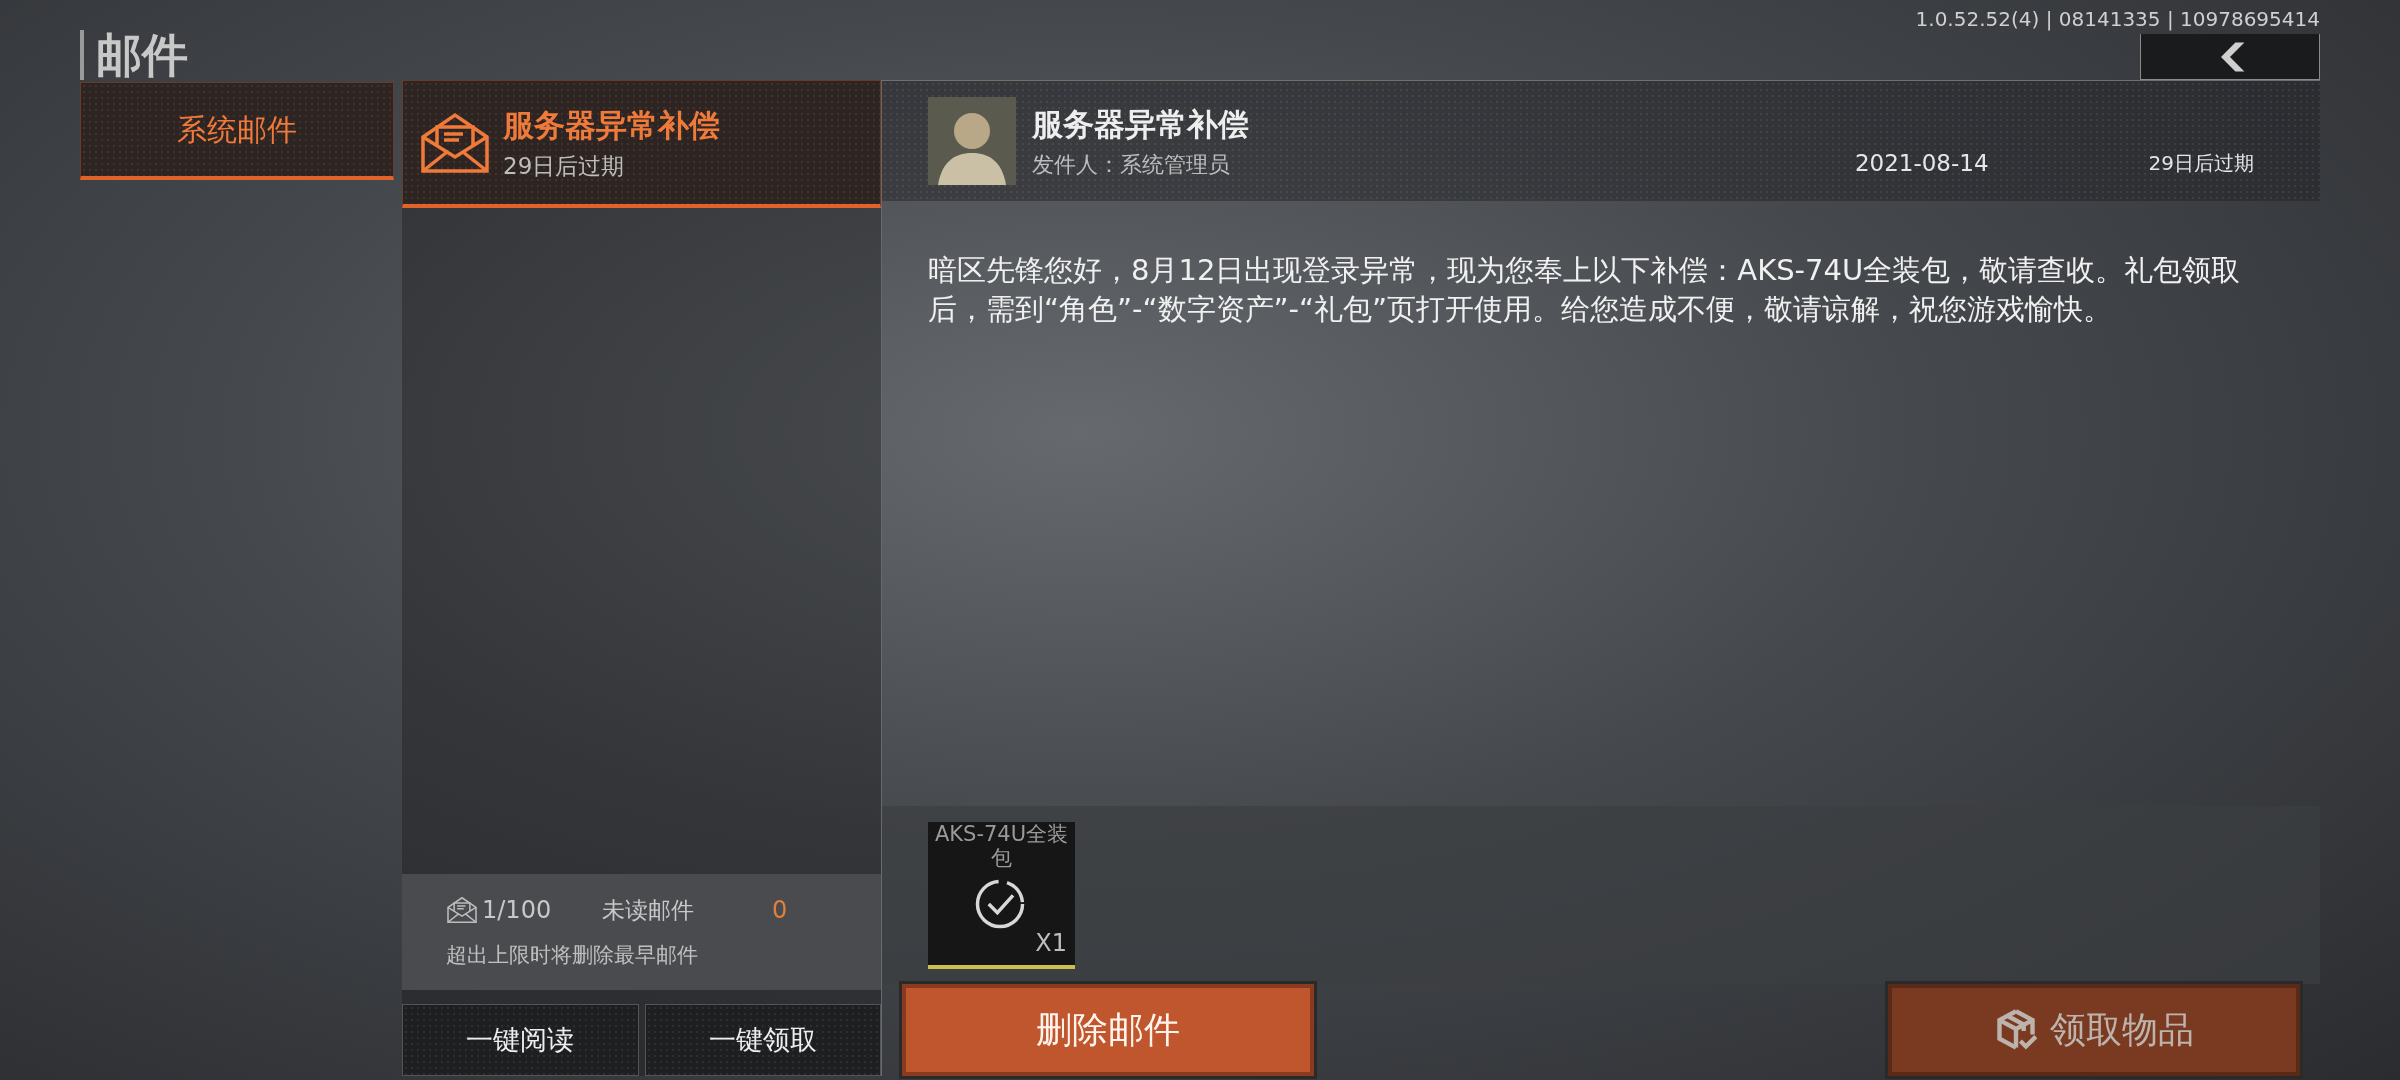 The image size is (2400, 1080). I want to click on detail-expiry: 29日后过期, so click(2201, 163).